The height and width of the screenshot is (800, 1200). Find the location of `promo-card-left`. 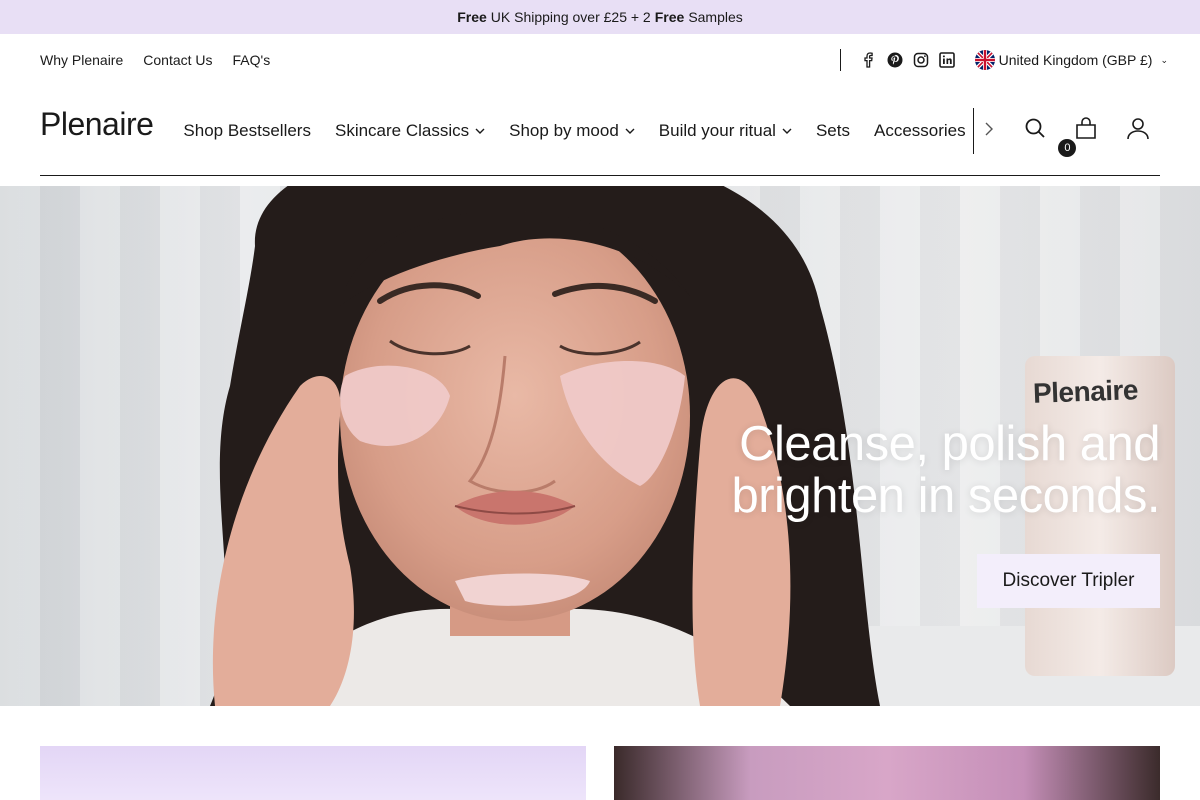

promo-card-left is located at coordinates (313, 773).